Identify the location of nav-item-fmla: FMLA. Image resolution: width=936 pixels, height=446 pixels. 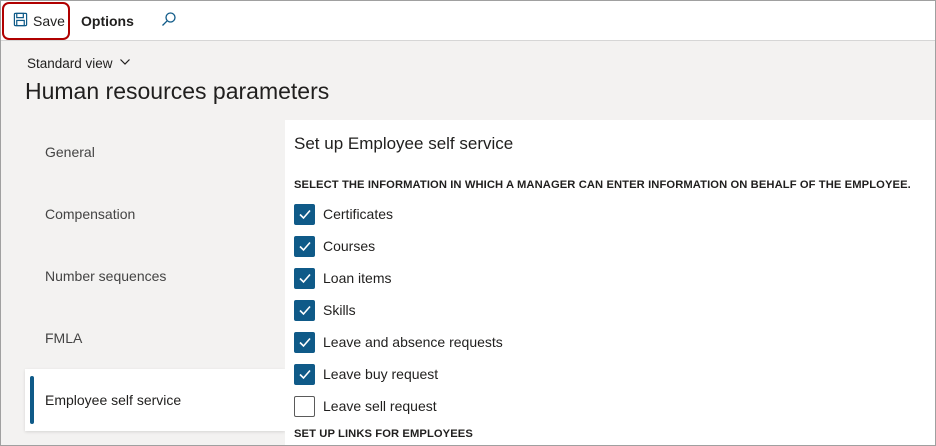
(155, 338).